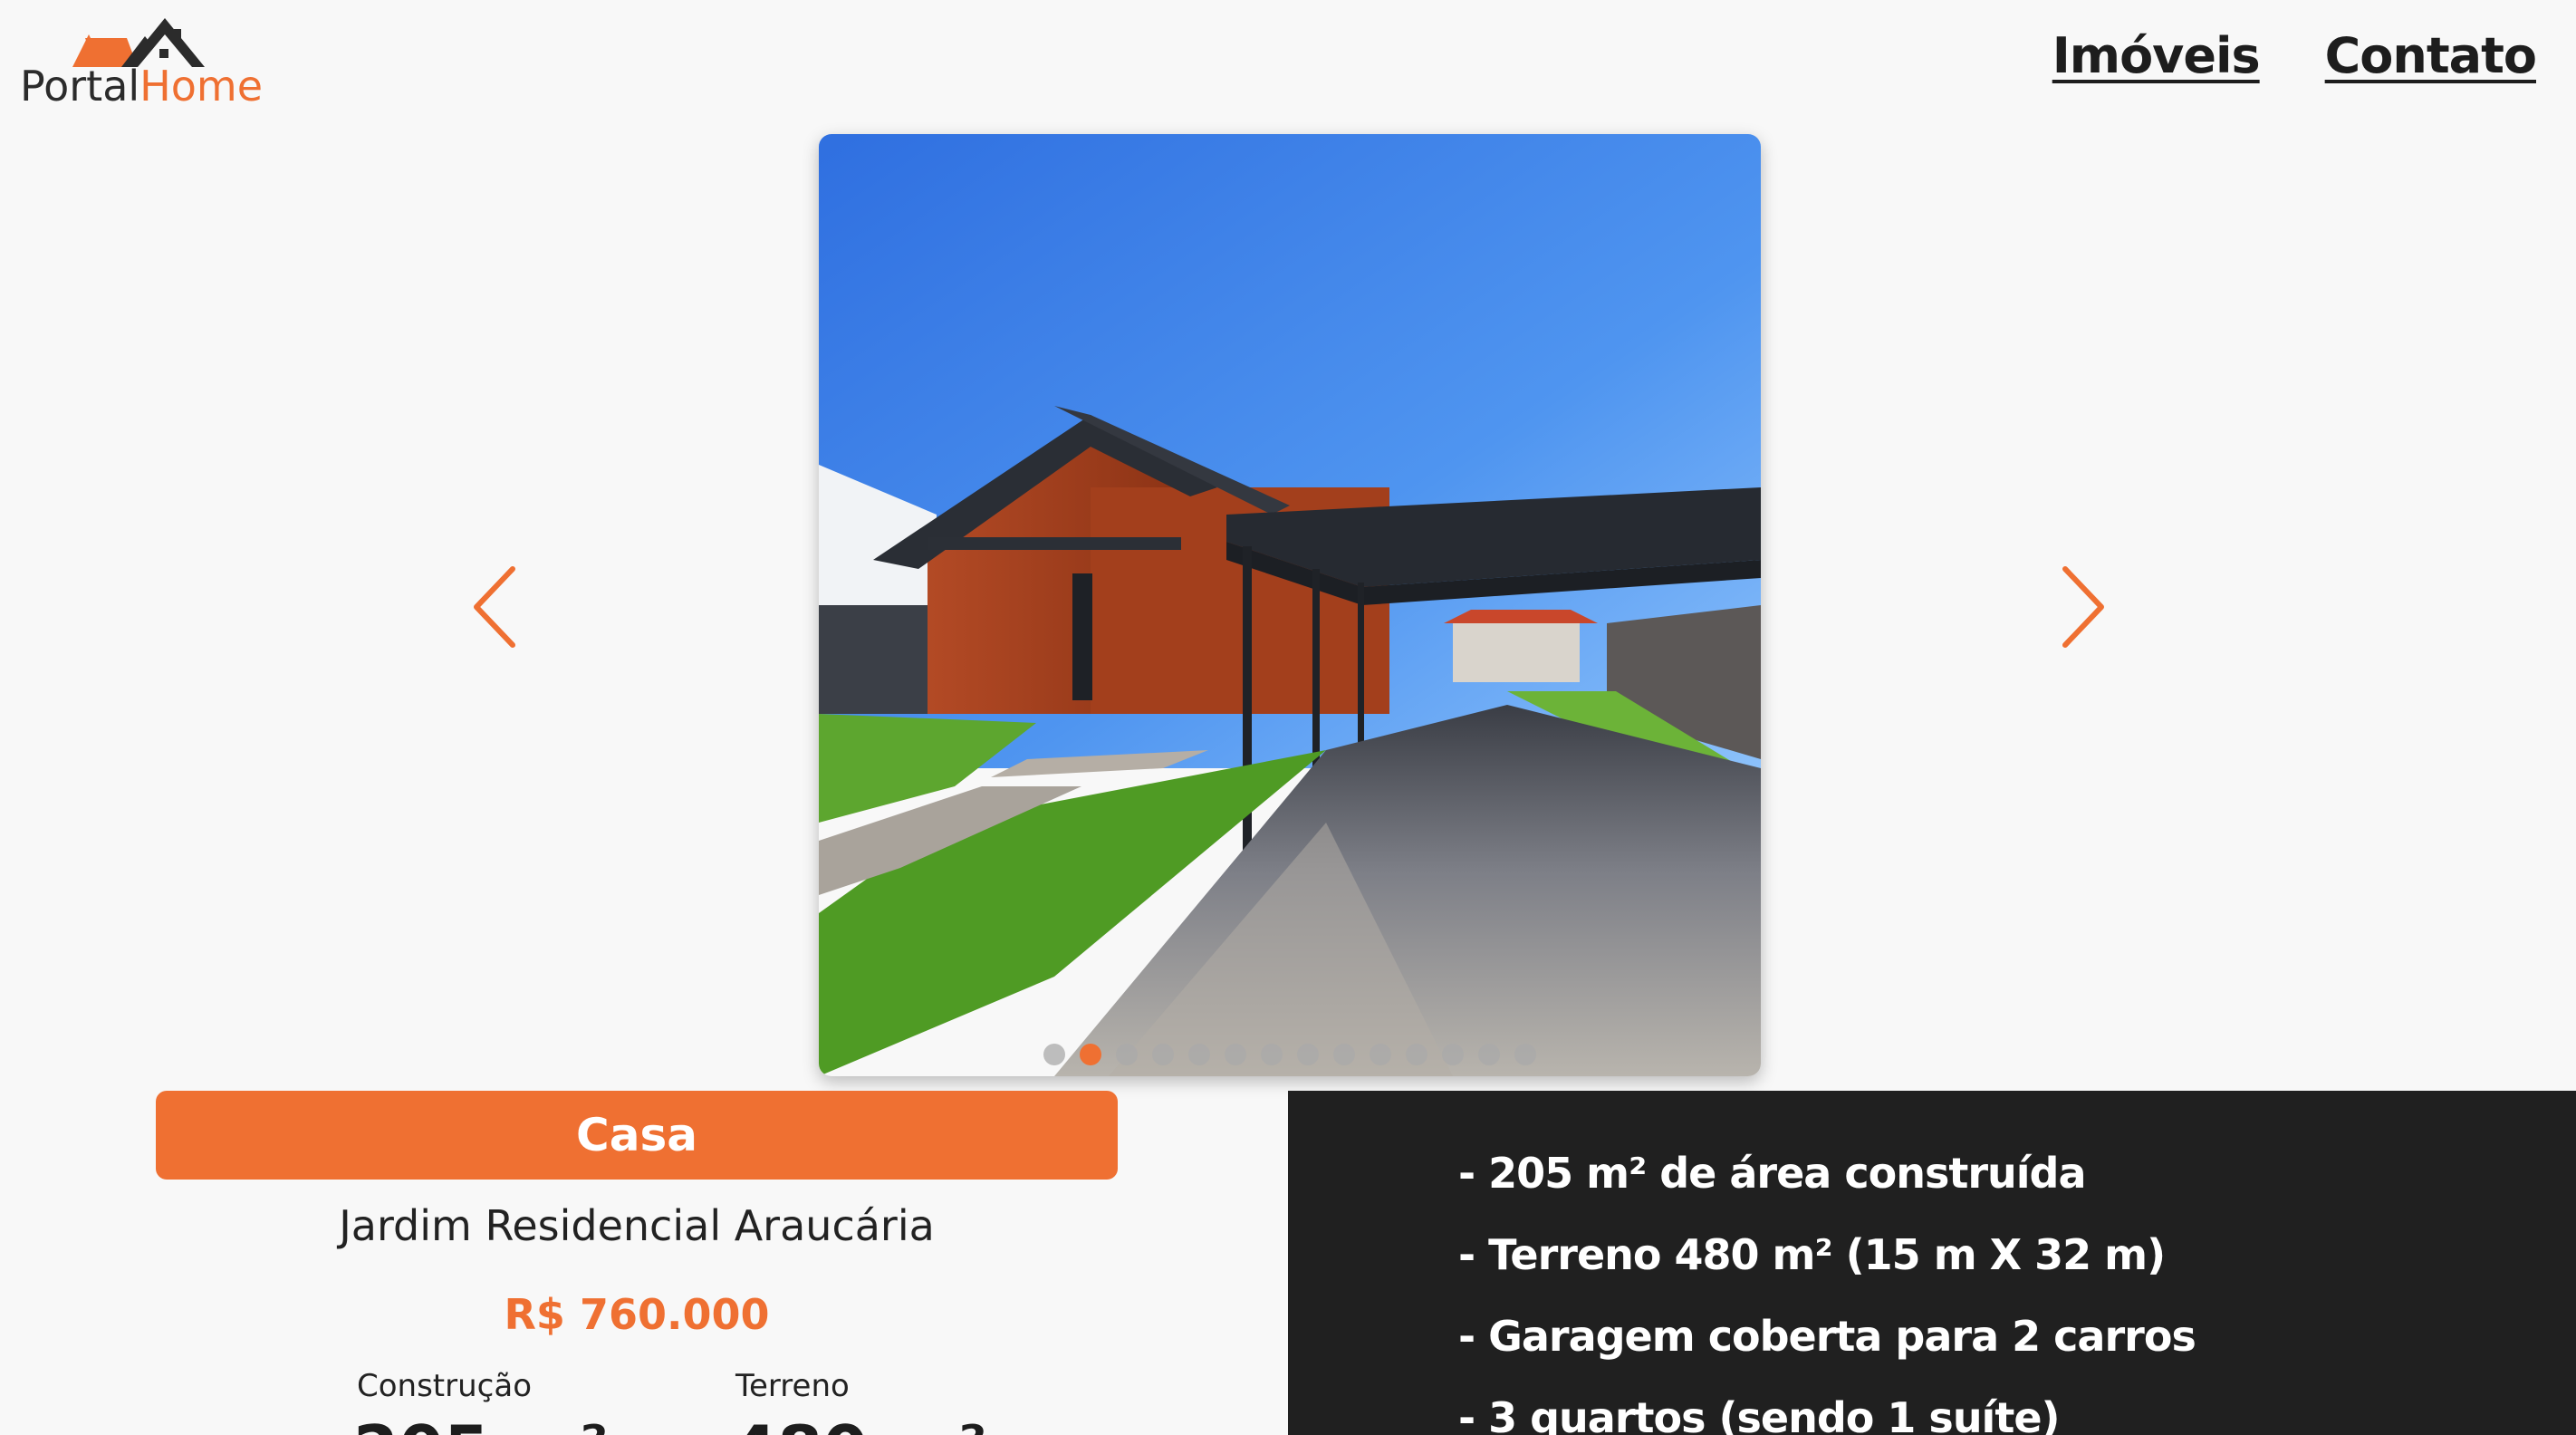 The height and width of the screenshot is (1435, 2576). Describe the element at coordinates (1827, 1336) in the screenshot. I see `feature-item: - Garagem coberta para 2 carros` at that location.